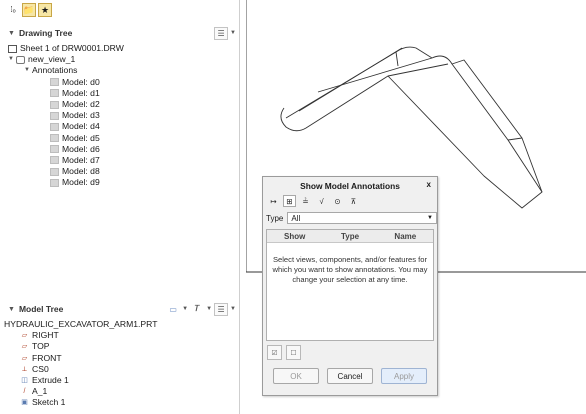  Describe the element at coordinates (45, 10) in the screenshot. I see `favorites-tab-icon: ★` at that location.